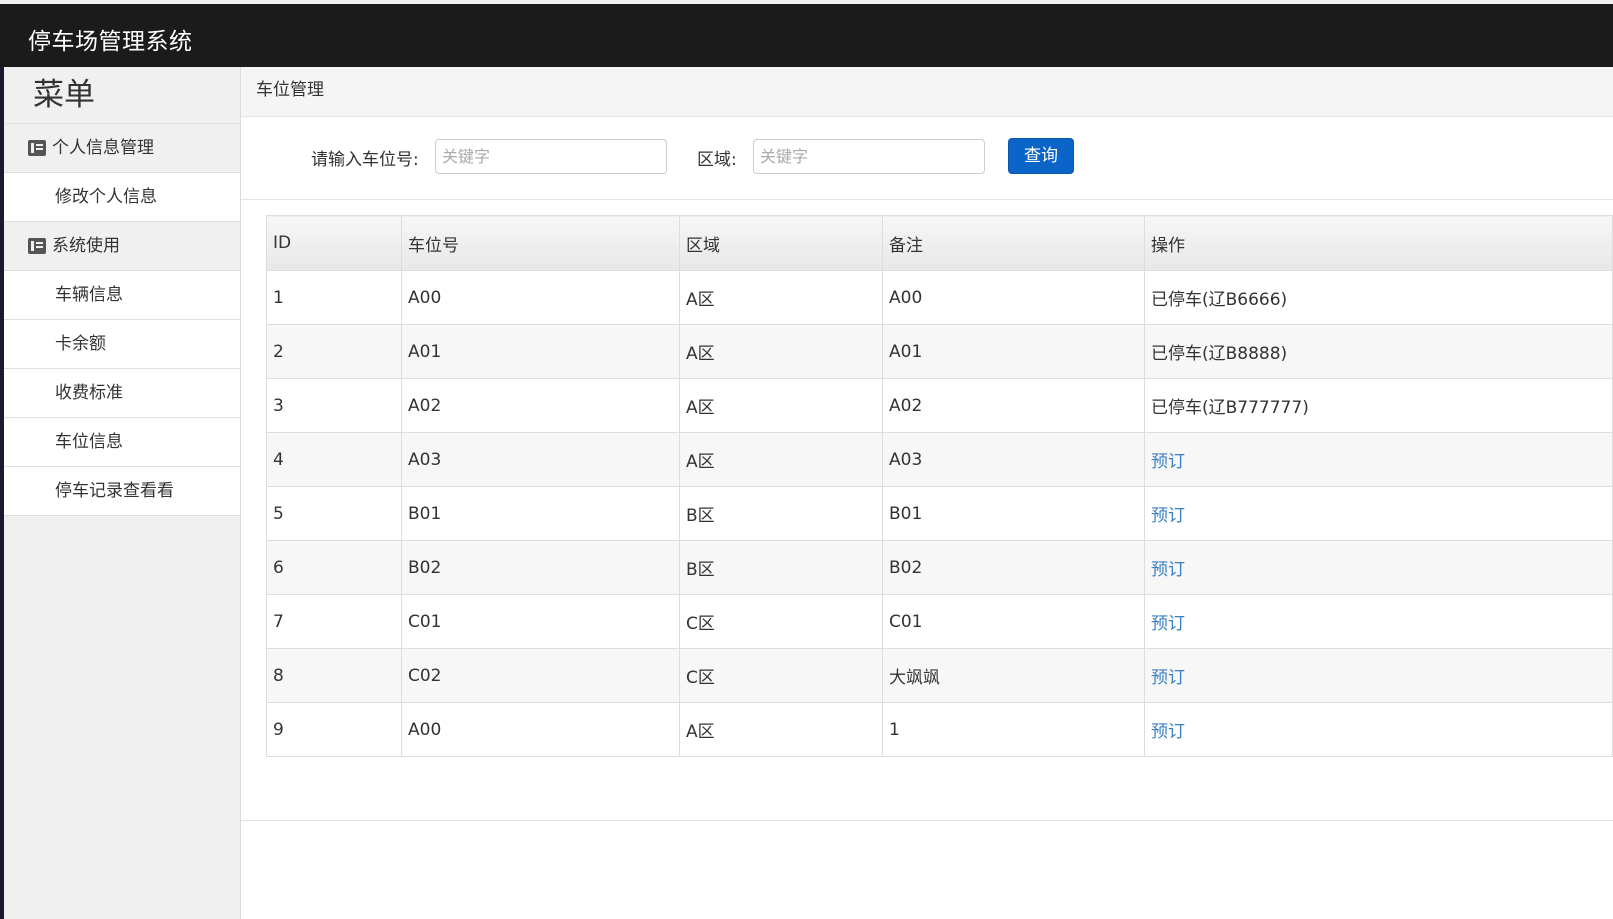  Describe the element at coordinates (334, 729) in the screenshot. I see `cell-id: 9` at that location.